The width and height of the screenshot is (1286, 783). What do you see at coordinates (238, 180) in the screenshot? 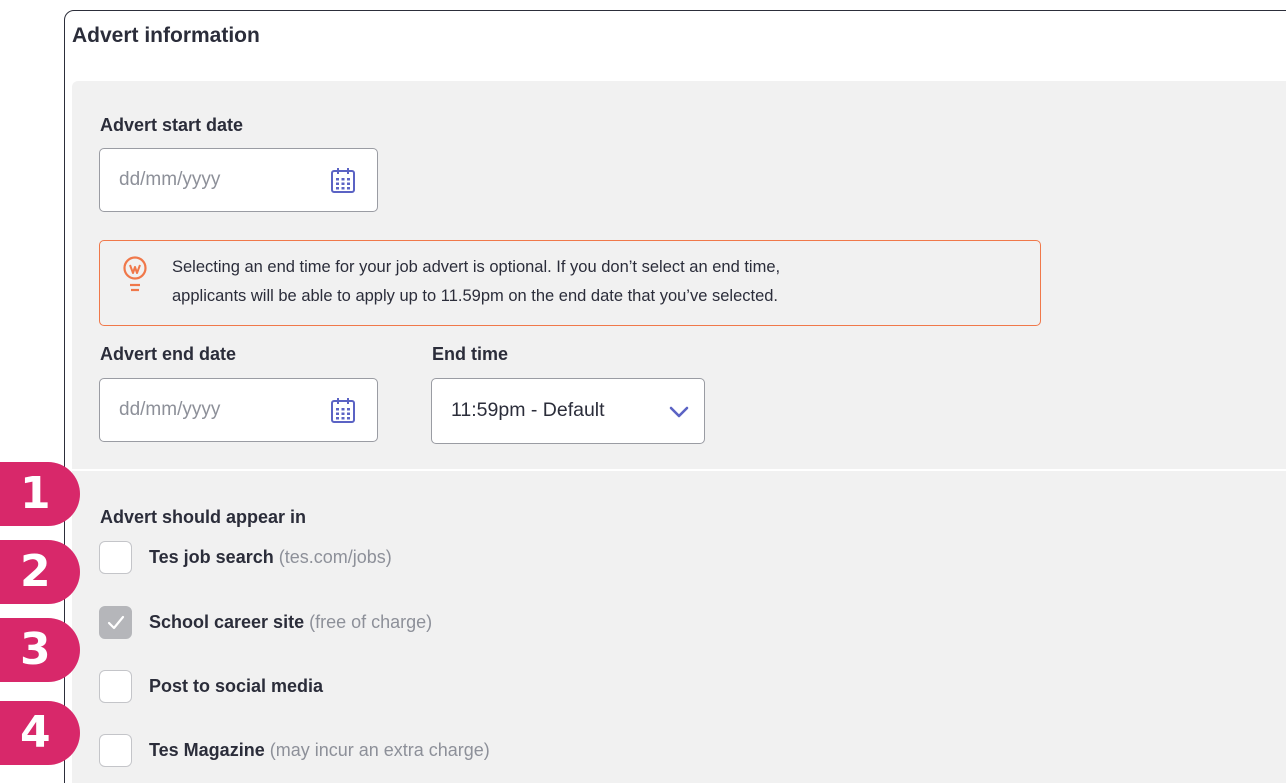
I see `start-date-input: dd/mm/yyyy` at bounding box center [238, 180].